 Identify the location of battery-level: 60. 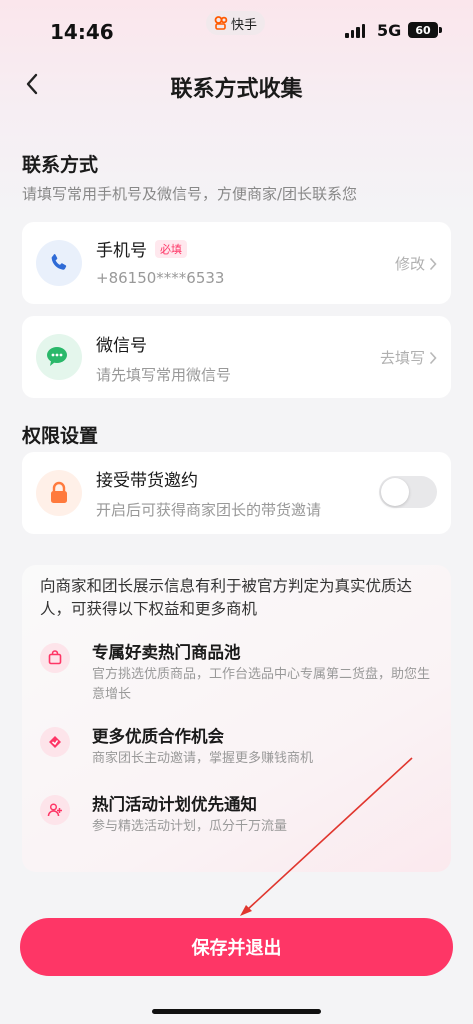
(423, 30).